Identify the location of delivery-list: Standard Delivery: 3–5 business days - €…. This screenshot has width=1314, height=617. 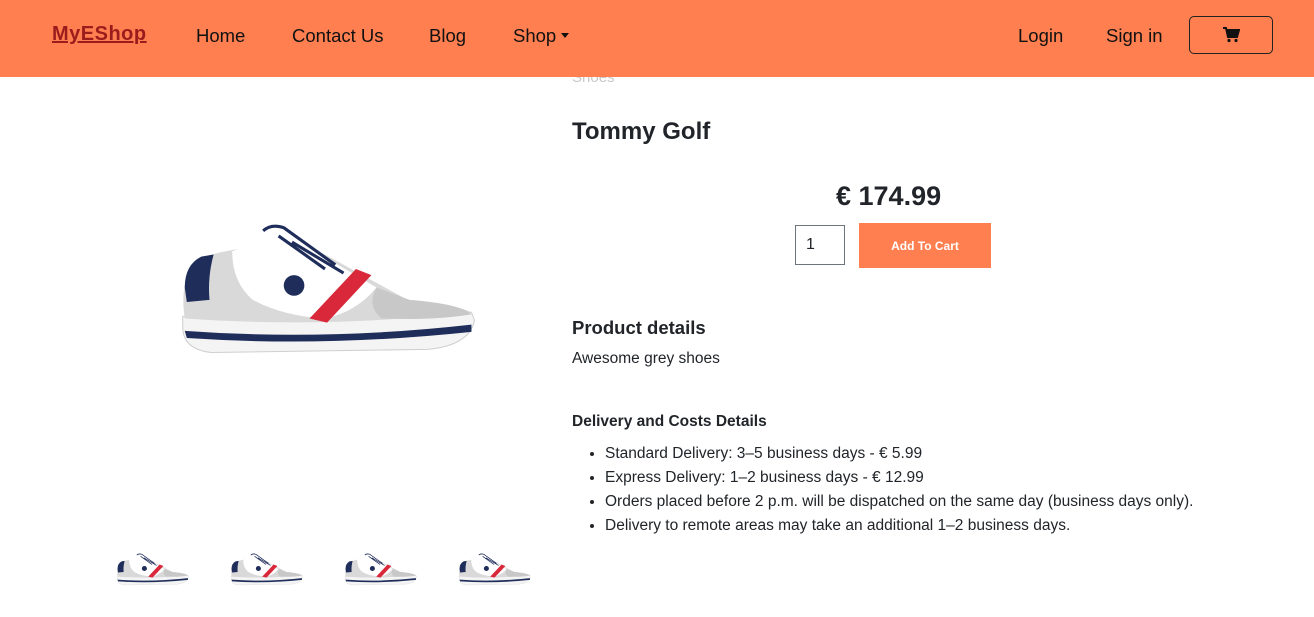
(899, 493).